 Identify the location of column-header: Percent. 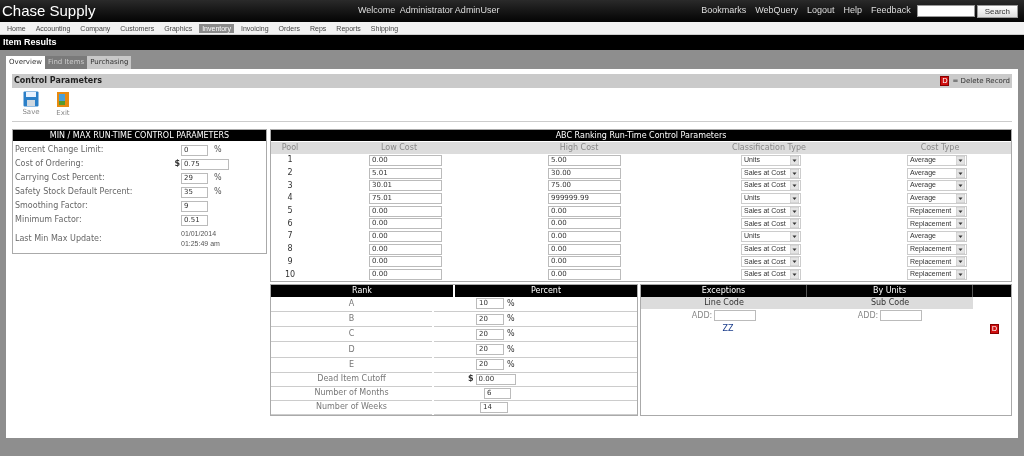
(546, 290).